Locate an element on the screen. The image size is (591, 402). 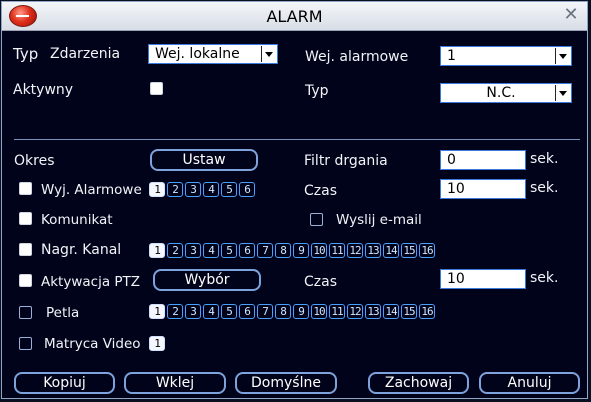
czas1-unit: sek. is located at coordinates (544, 188).